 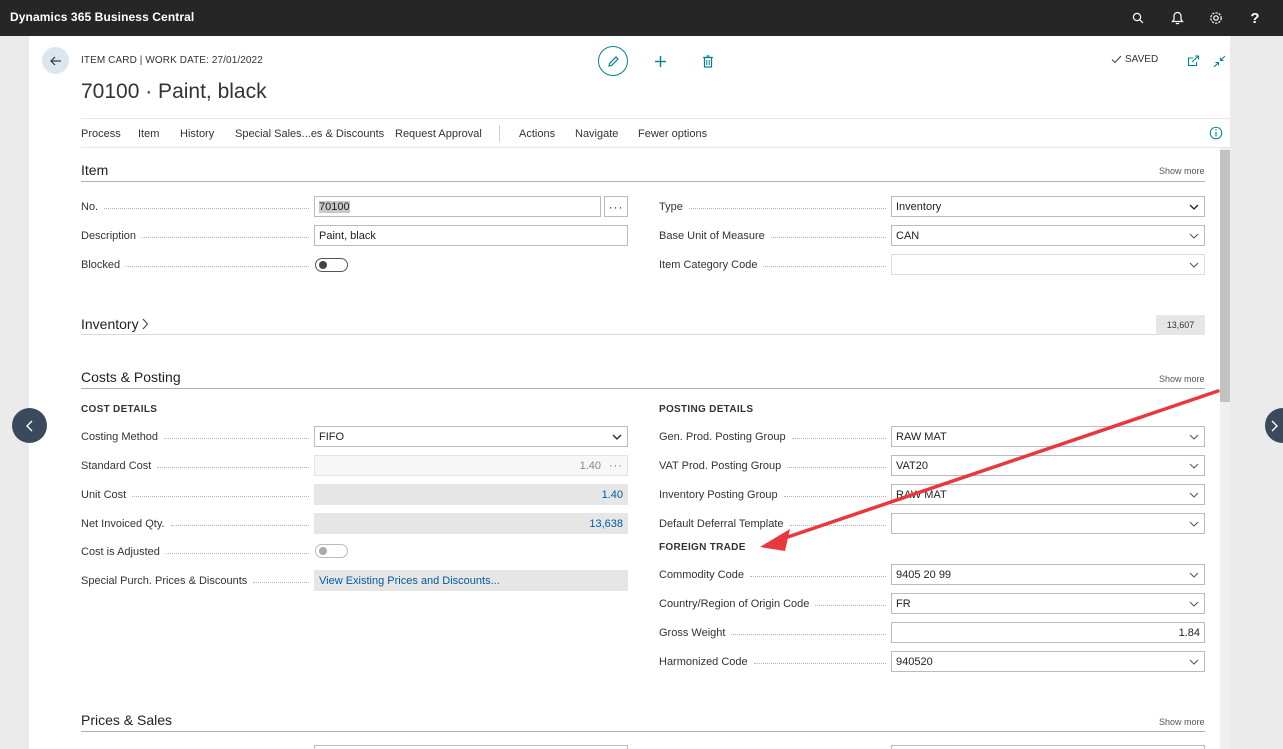 I want to click on arrow-left-icon, so click(x=55, y=60).